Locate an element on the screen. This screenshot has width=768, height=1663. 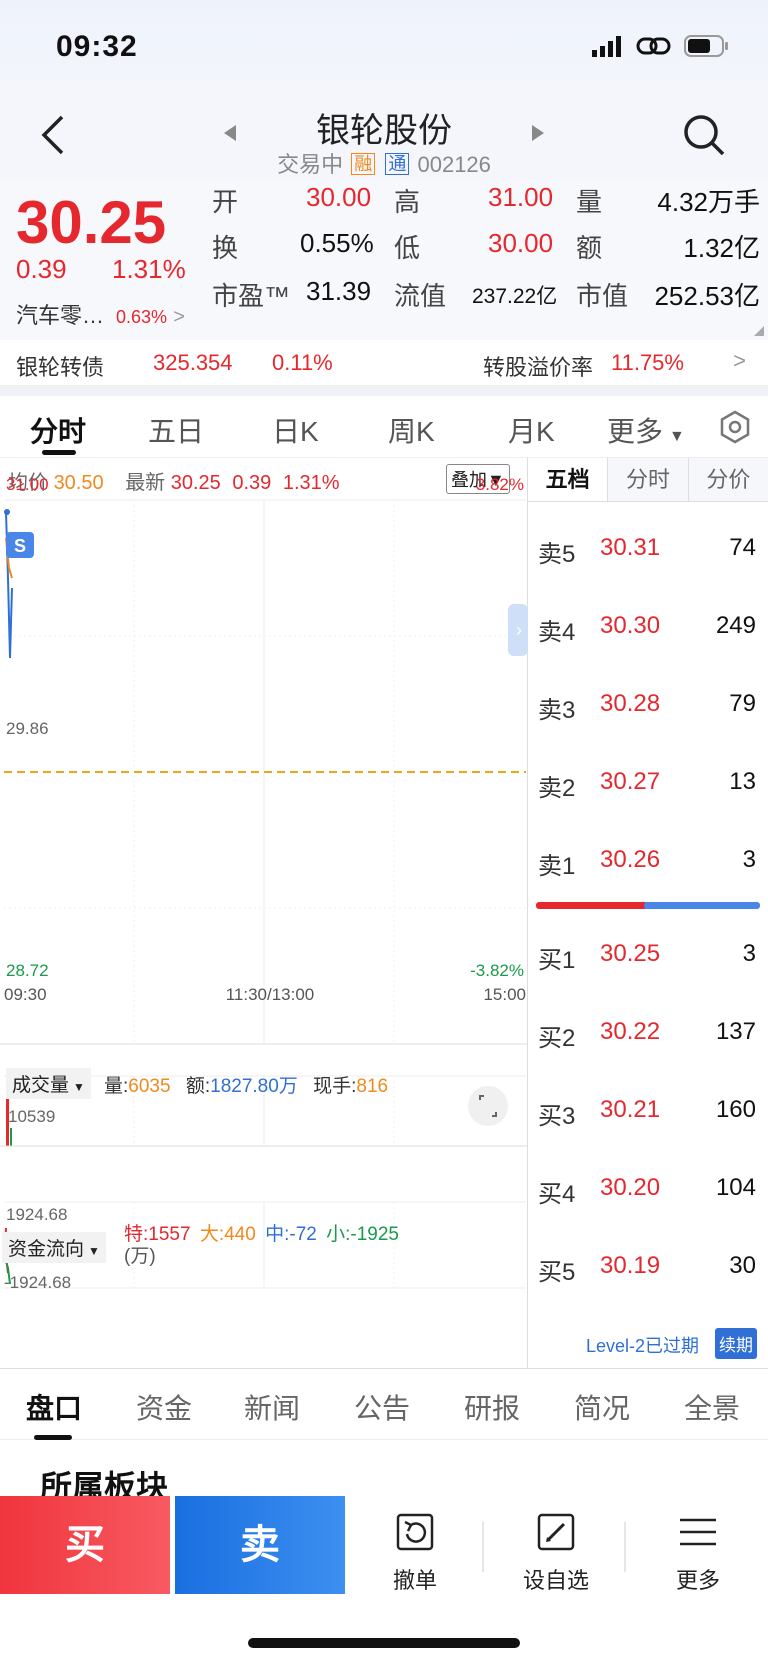
open-label: 开 is located at coordinates (225, 202).